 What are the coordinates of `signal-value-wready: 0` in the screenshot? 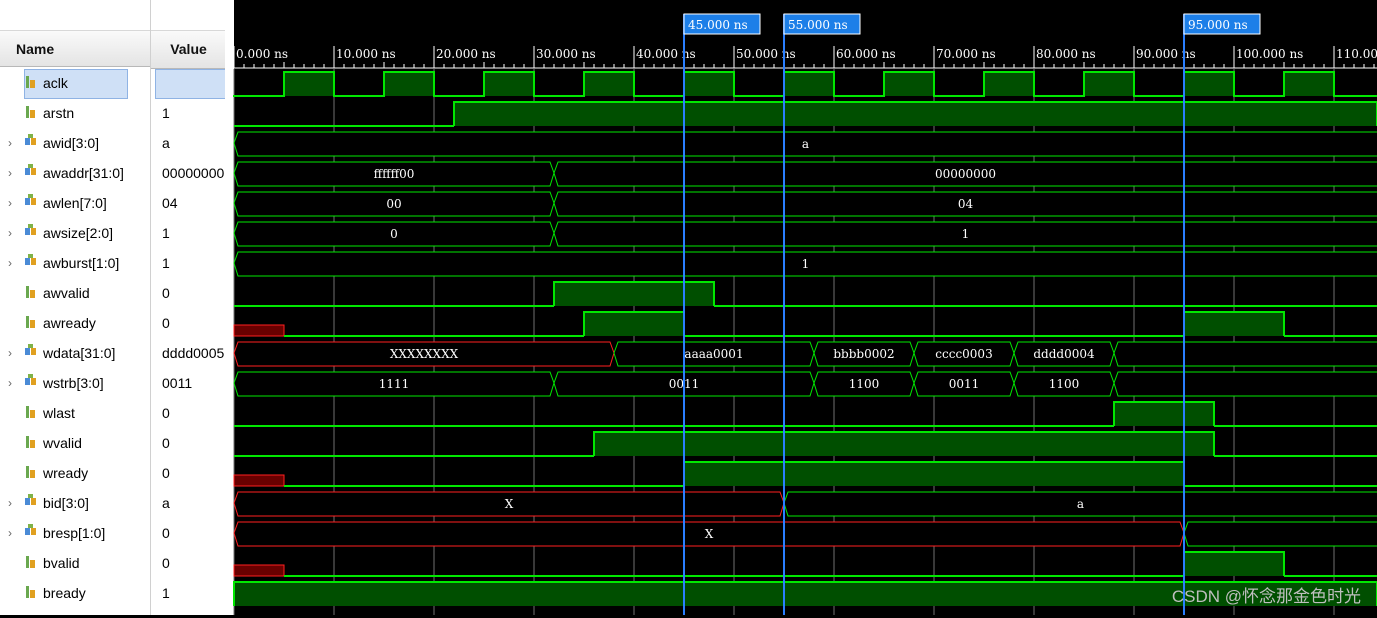 It's located at (166, 473).